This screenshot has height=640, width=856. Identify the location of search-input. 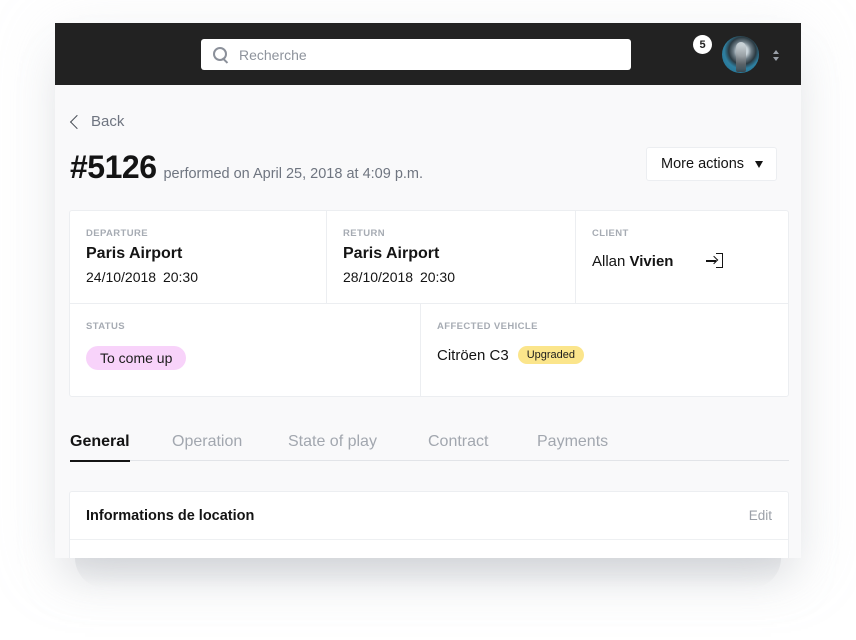
(429, 54).